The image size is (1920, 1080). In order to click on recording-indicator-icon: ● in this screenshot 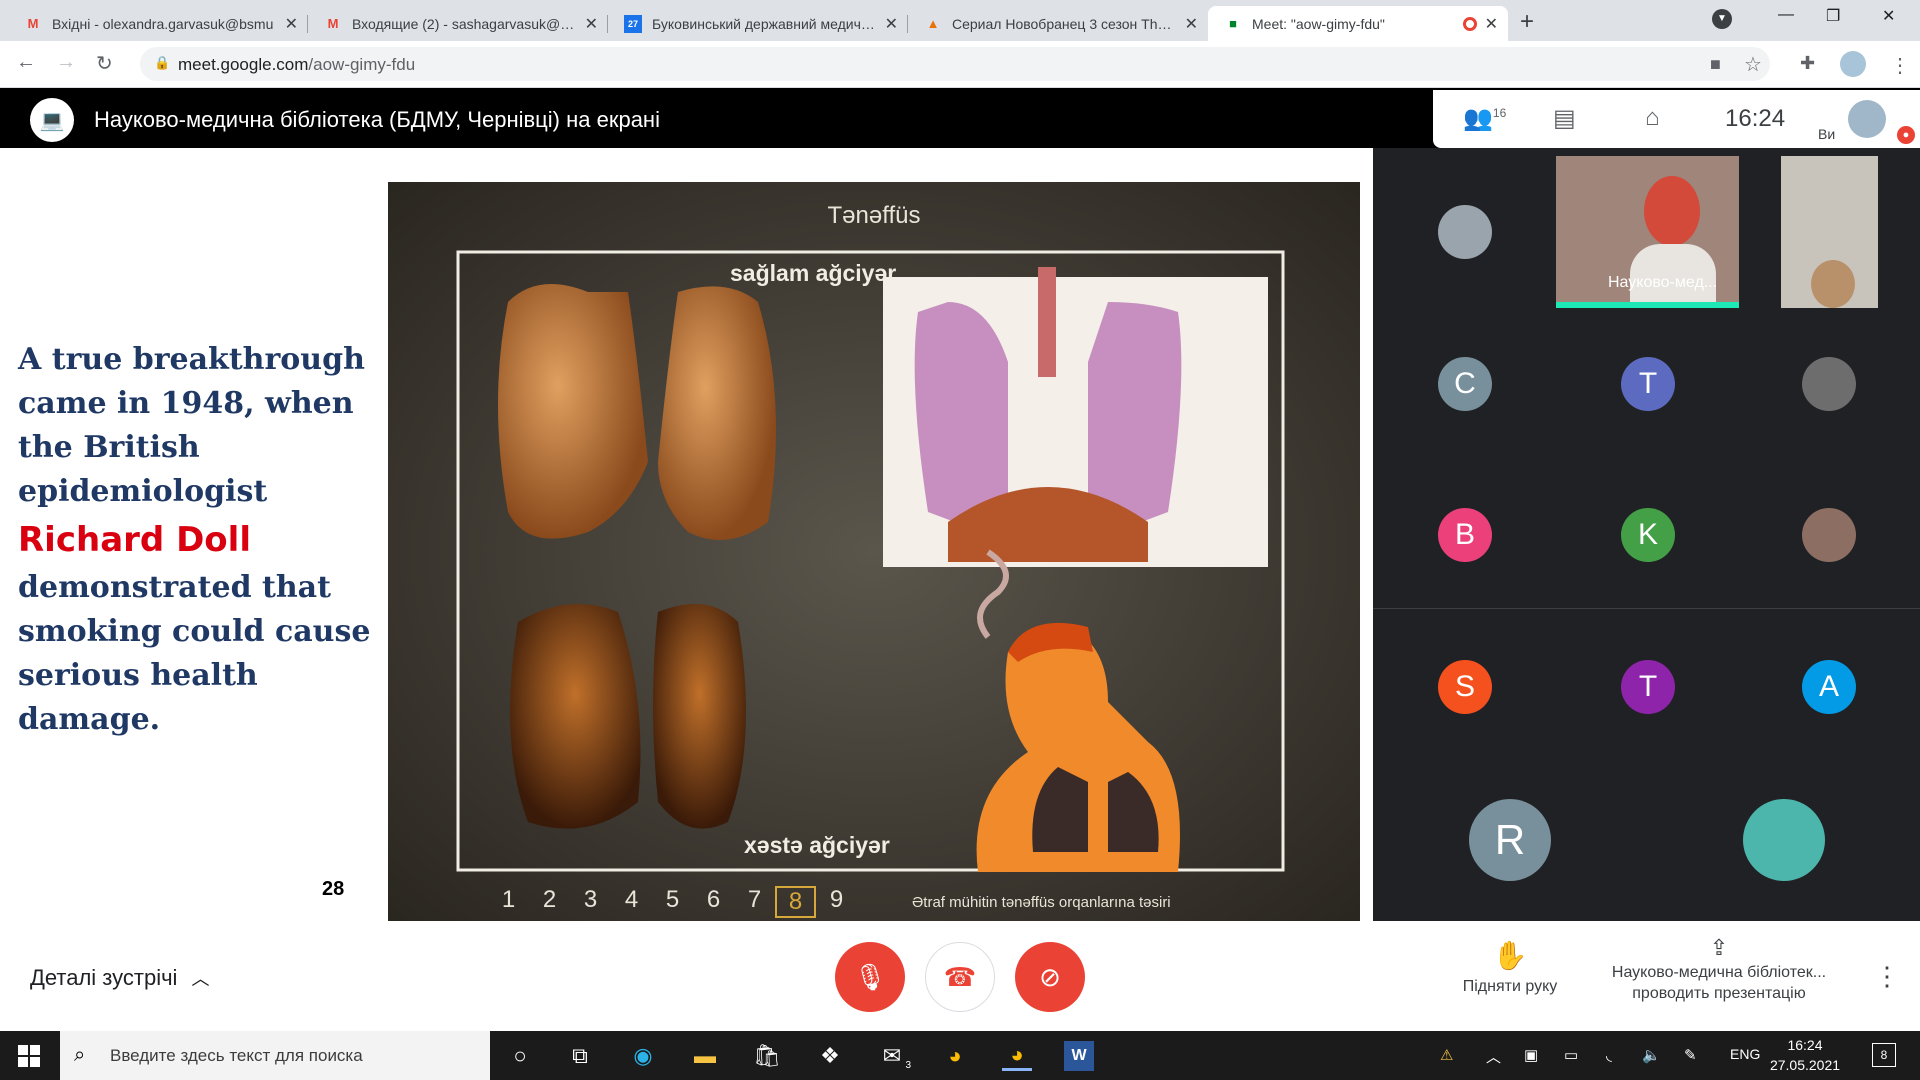, I will do `click(1906, 135)`.